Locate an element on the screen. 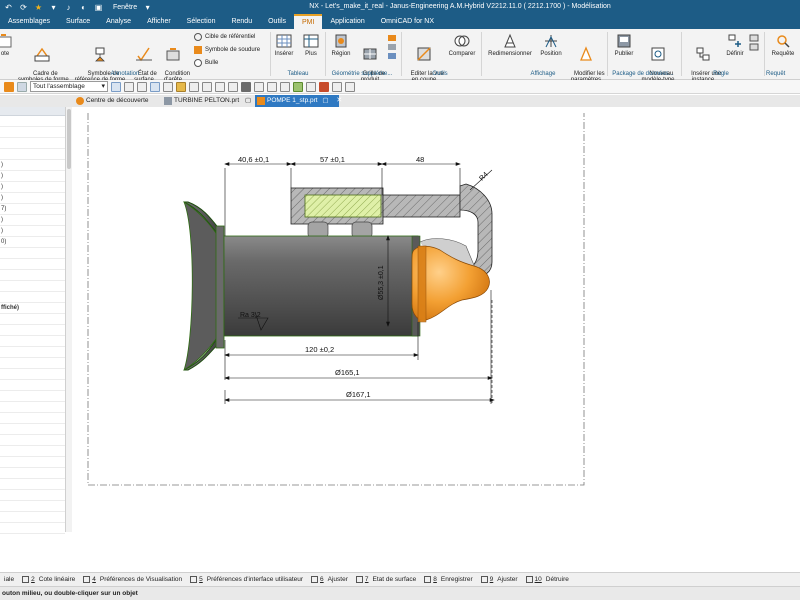 The width and height of the screenshot is (800, 600). favorite-star-icon: ★ is located at coordinates (38, 7).